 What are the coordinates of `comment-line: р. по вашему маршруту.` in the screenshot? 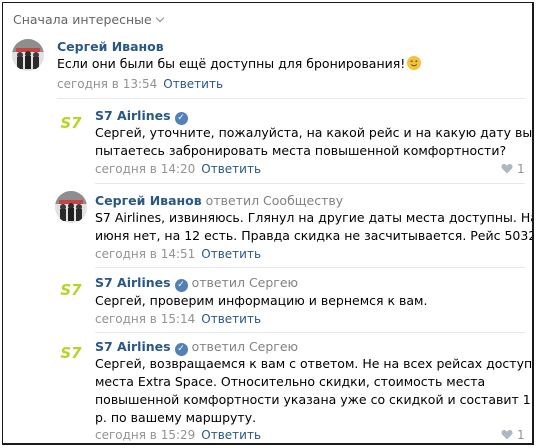 It's located at (176, 417).